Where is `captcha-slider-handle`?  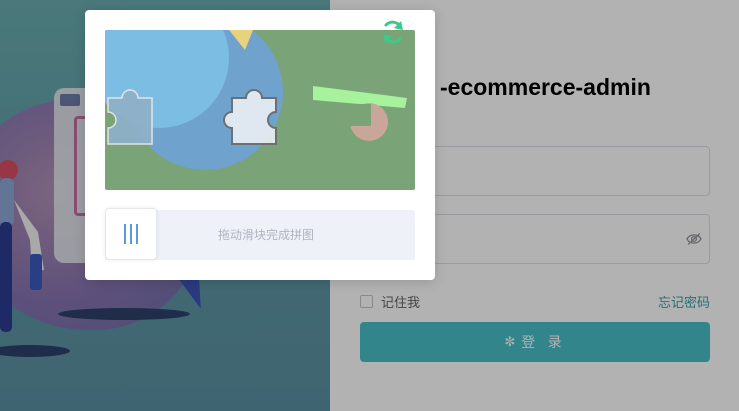 captcha-slider-handle is located at coordinates (131, 234).